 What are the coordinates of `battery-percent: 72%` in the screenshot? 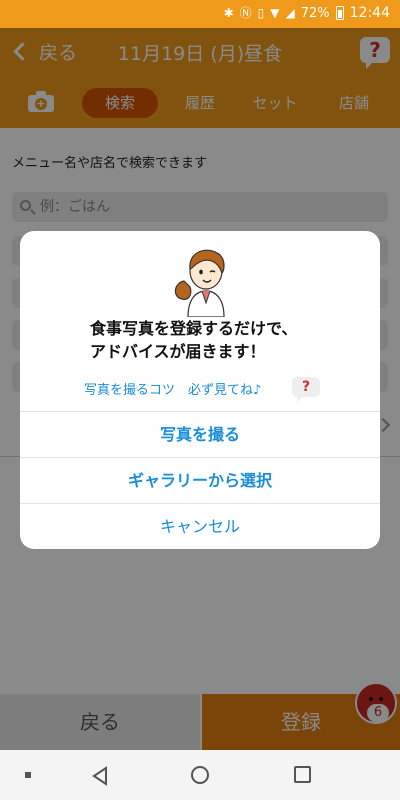 It's located at (315, 13).